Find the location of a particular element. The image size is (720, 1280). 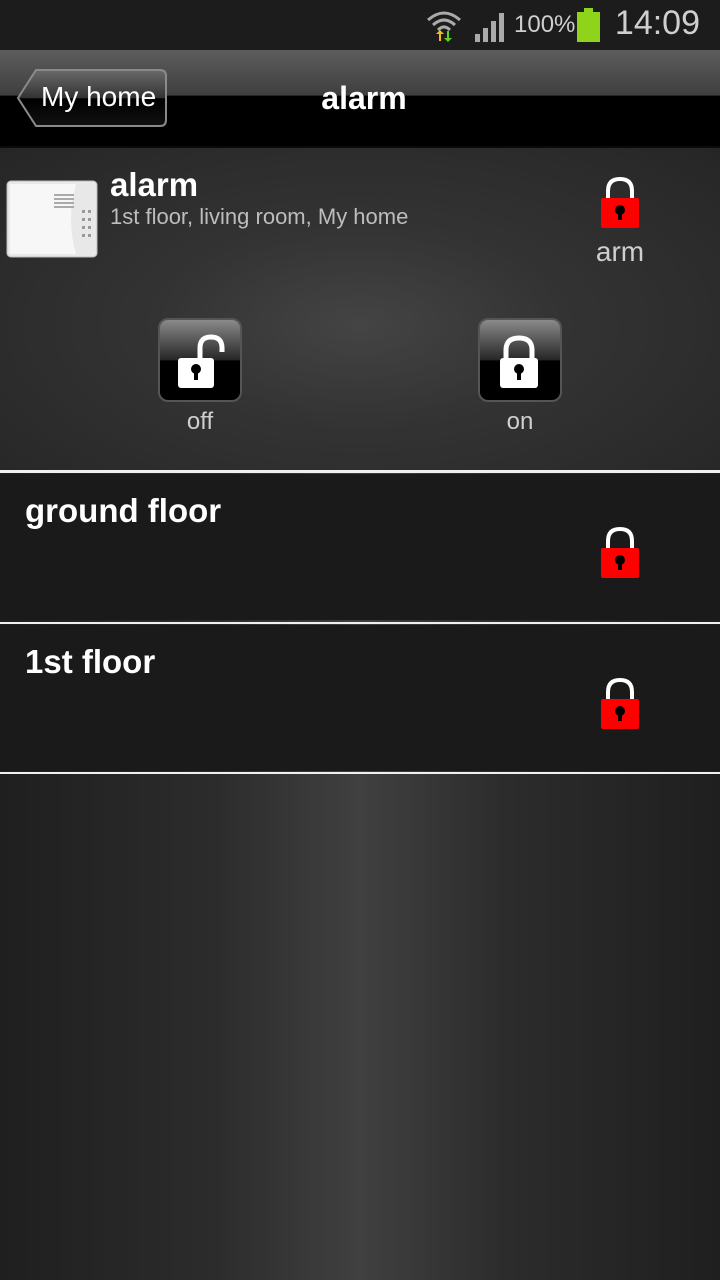

battery-icon is located at coordinates (588, 25).